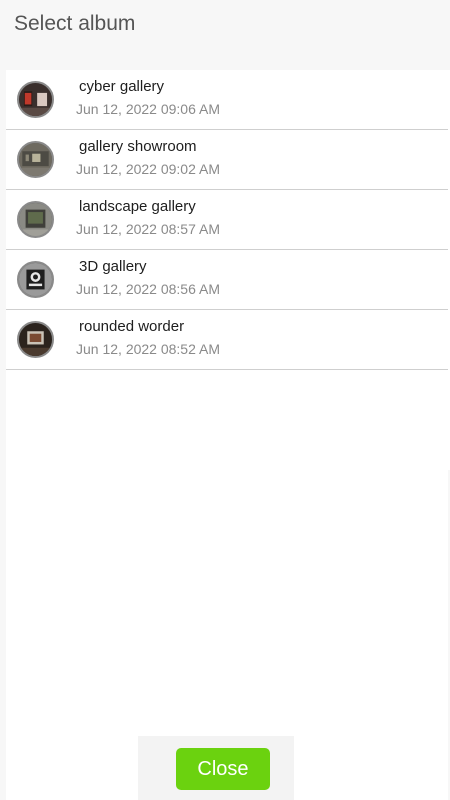  Describe the element at coordinates (113, 266) in the screenshot. I see `album-name: 3D gallery` at that location.